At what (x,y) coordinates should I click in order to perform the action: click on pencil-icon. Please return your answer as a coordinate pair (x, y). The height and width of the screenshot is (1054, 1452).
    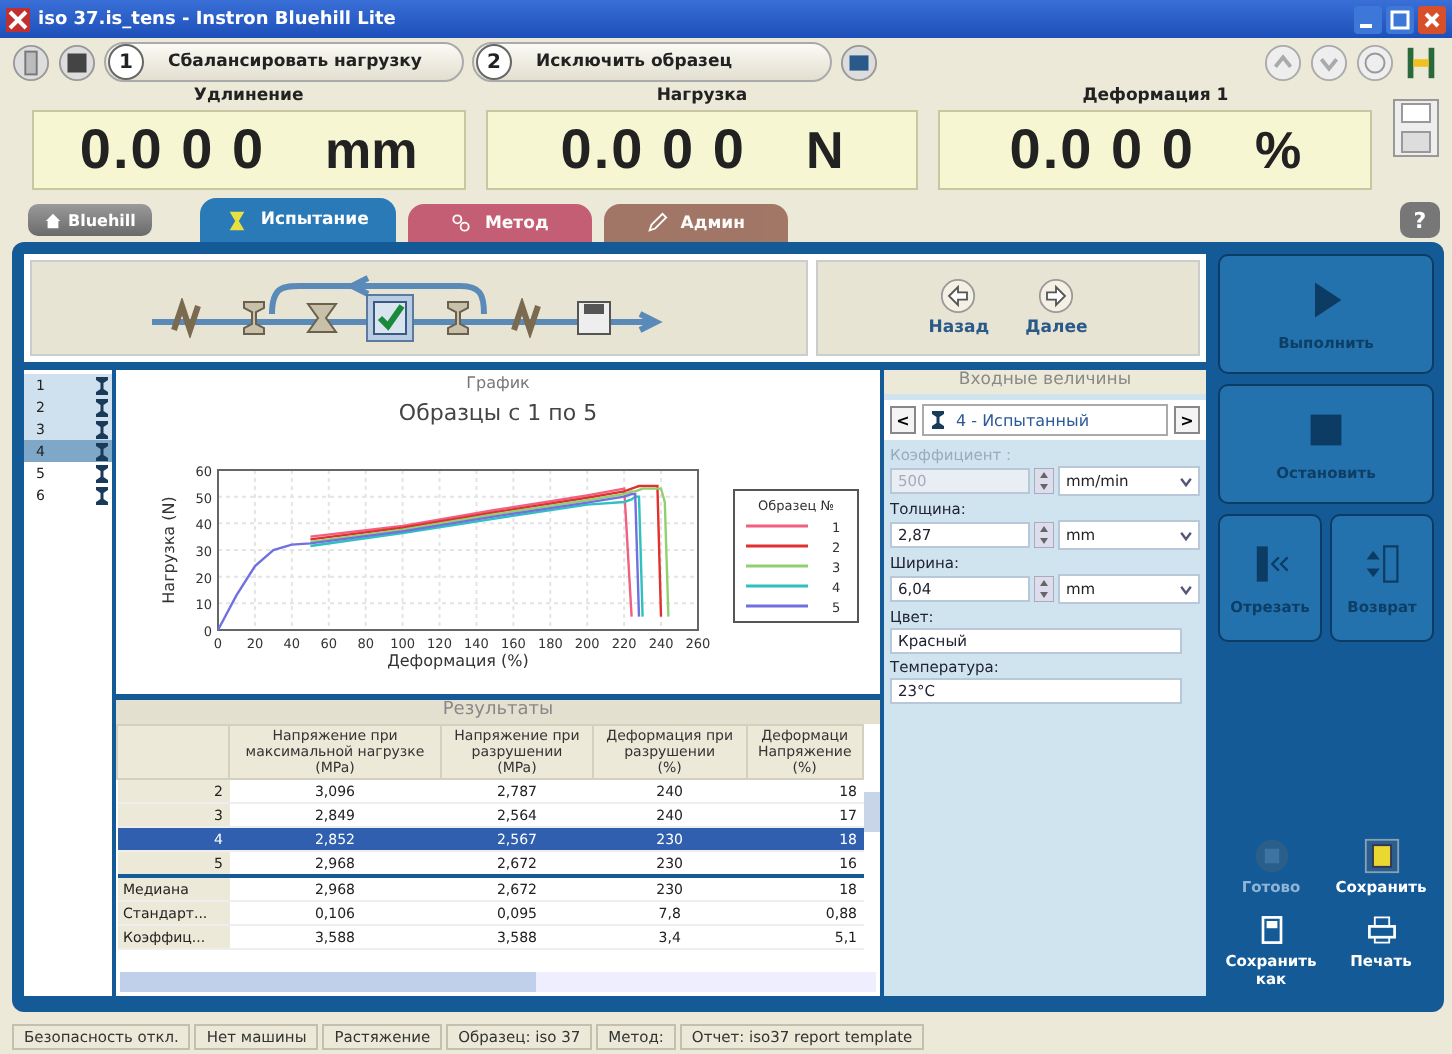
    Looking at the image, I should click on (657, 223).